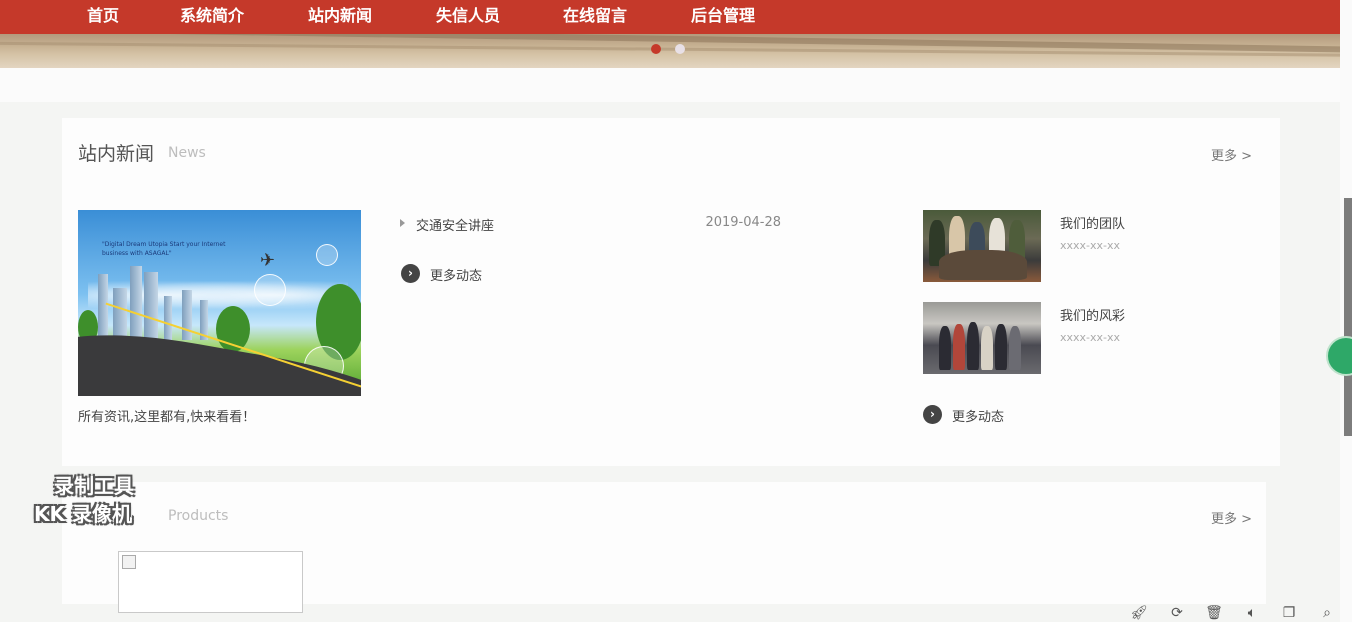 The width and height of the screenshot is (1352, 622). What do you see at coordinates (743, 222) in the screenshot?
I see `news-item-date: 2019-04-28` at bounding box center [743, 222].